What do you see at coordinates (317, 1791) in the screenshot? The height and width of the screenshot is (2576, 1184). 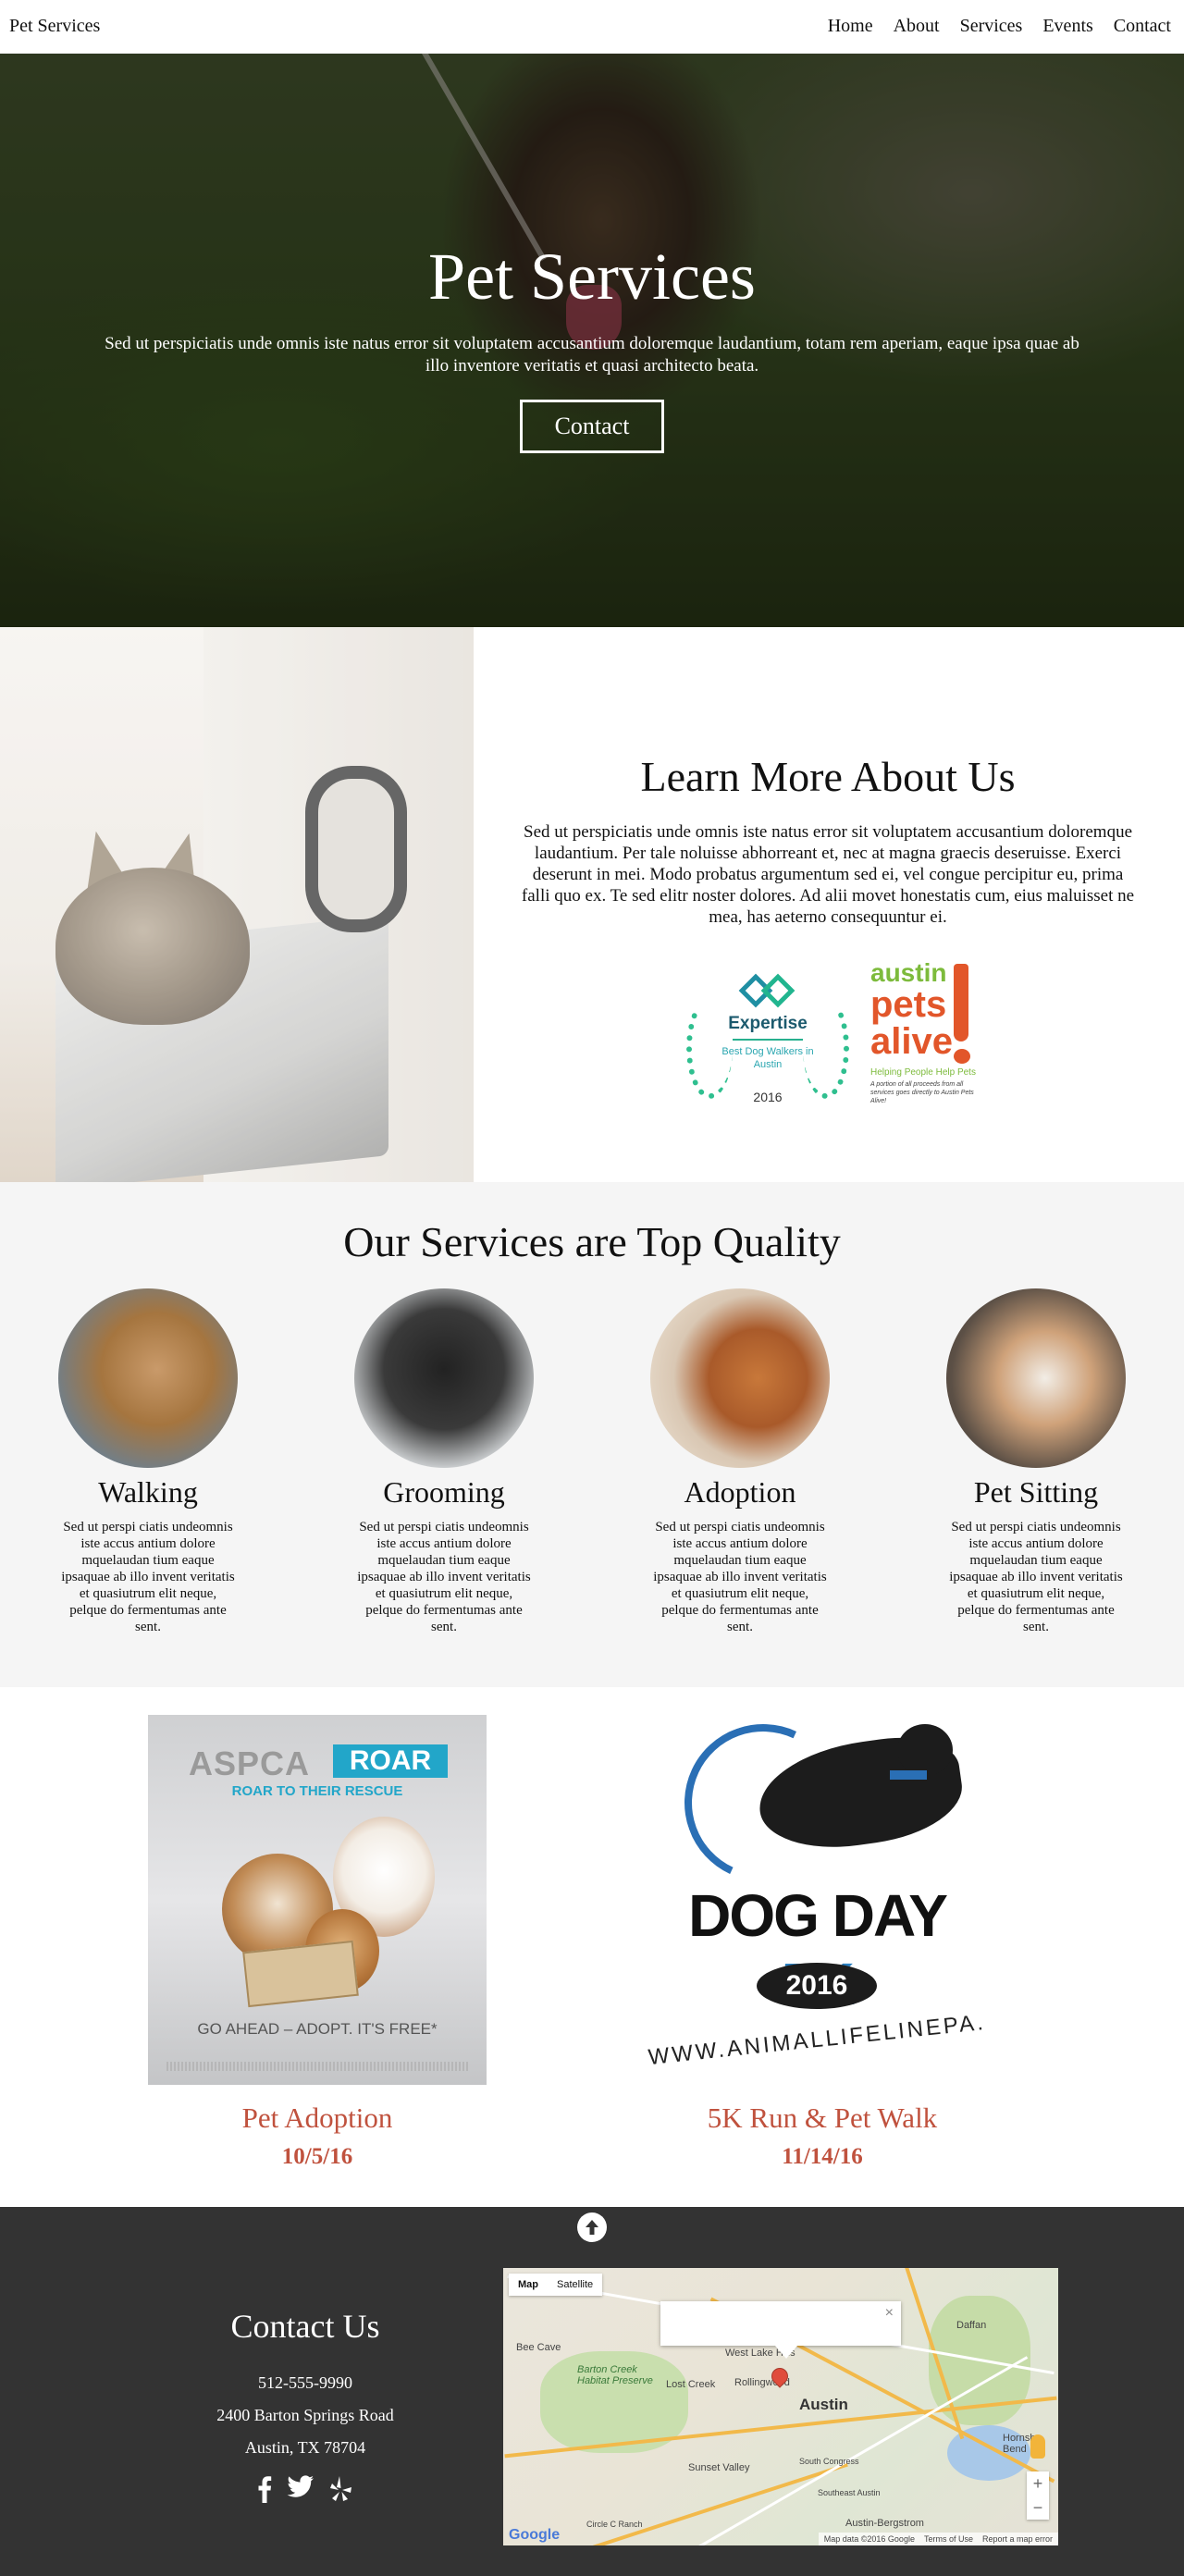 I see `poster-tagline: ROAR TO THEIR RESCUE` at bounding box center [317, 1791].